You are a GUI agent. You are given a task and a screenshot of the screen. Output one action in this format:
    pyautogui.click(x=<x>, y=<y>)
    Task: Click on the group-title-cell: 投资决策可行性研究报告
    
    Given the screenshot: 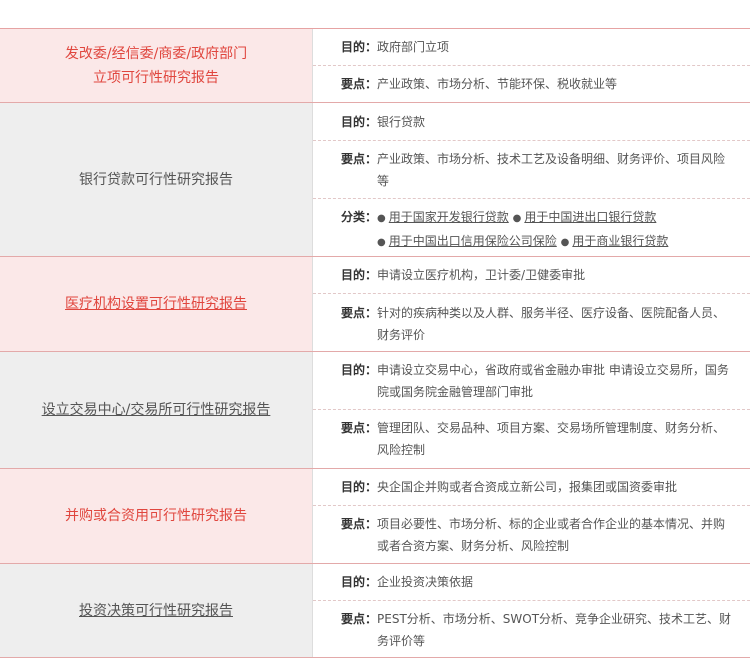 What is the action you would take?
    pyautogui.click(x=156, y=610)
    